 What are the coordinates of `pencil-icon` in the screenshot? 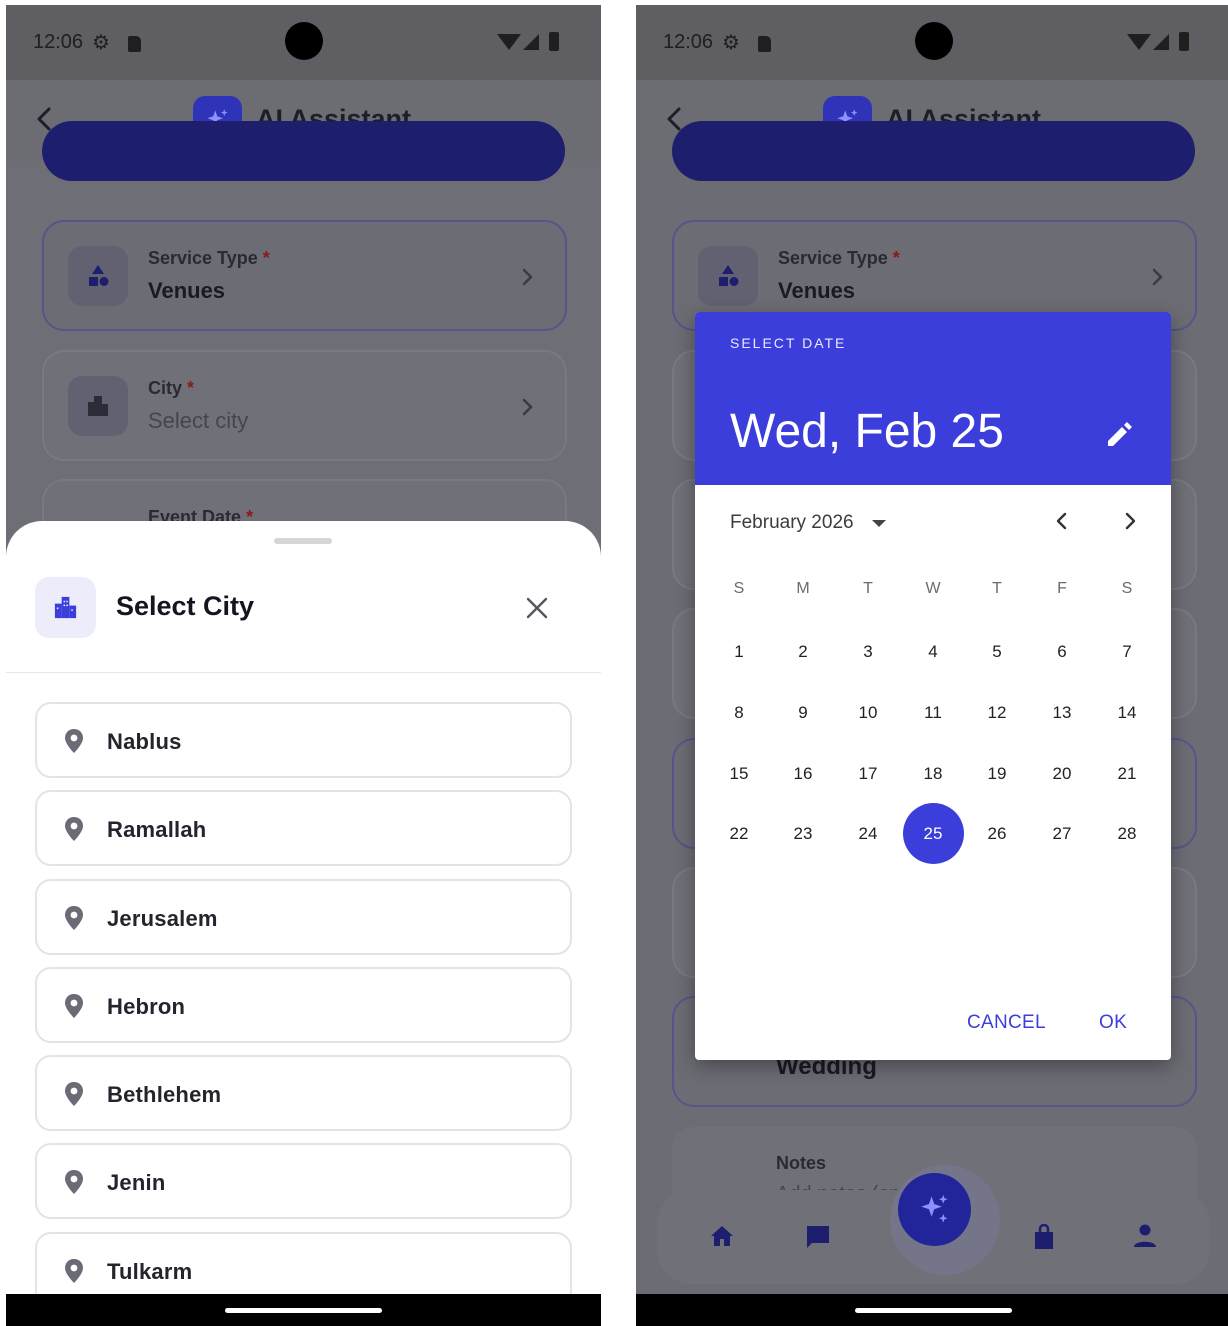 It's located at (1119, 435).